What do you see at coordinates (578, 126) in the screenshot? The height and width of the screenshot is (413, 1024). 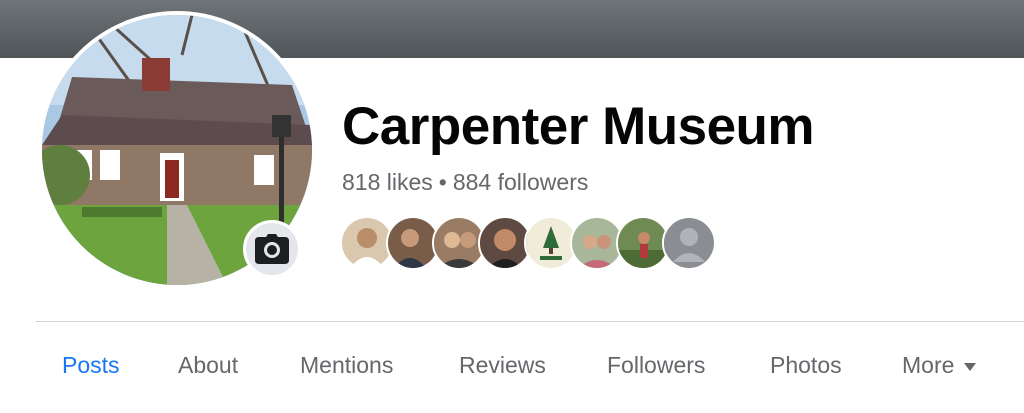 I see `page-title: Carpenter Museum` at bounding box center [578, 126].